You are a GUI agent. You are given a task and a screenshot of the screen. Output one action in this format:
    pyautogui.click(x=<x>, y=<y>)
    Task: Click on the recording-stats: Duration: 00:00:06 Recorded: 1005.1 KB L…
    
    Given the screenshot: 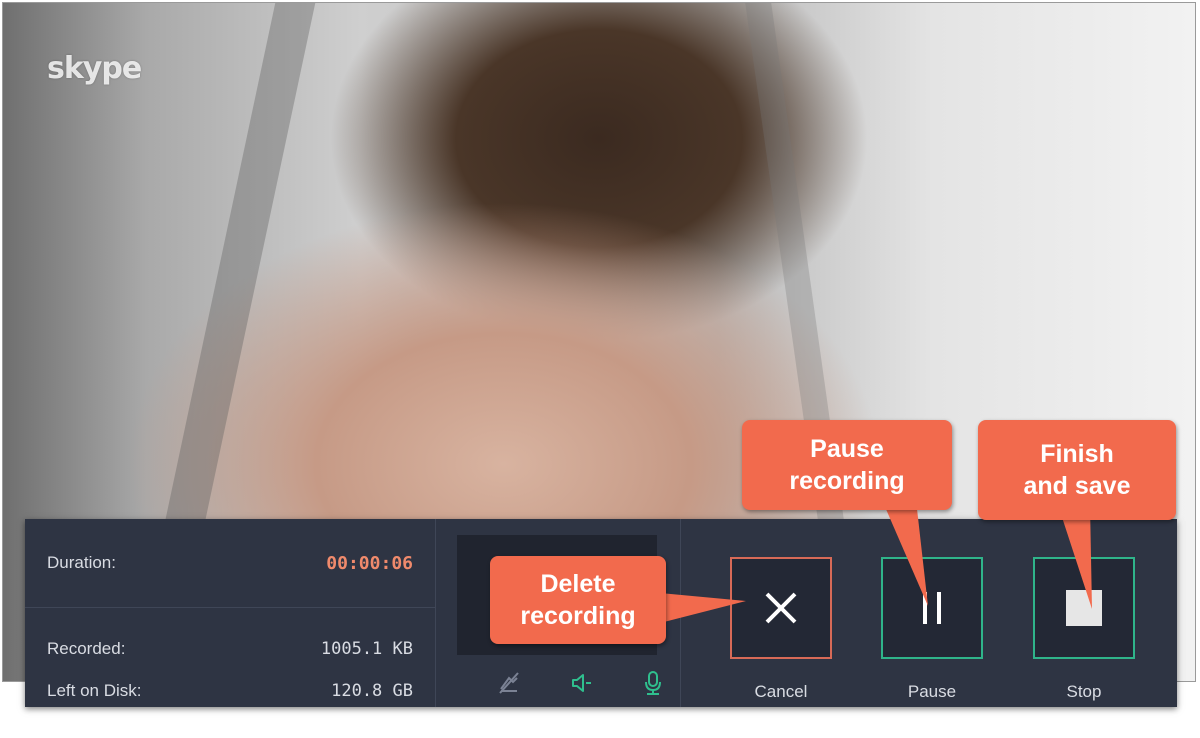 What is the action you would take?
    pyautogui.click(x=230, y=613)
    